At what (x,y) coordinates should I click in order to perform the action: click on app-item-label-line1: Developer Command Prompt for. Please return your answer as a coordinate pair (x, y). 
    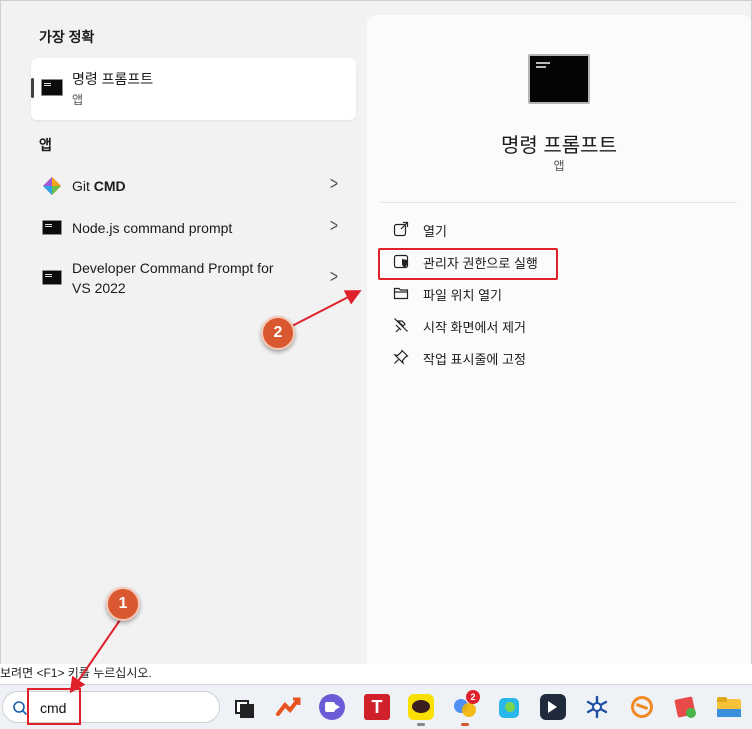
    Looking at the image, I should click on (173, 268).